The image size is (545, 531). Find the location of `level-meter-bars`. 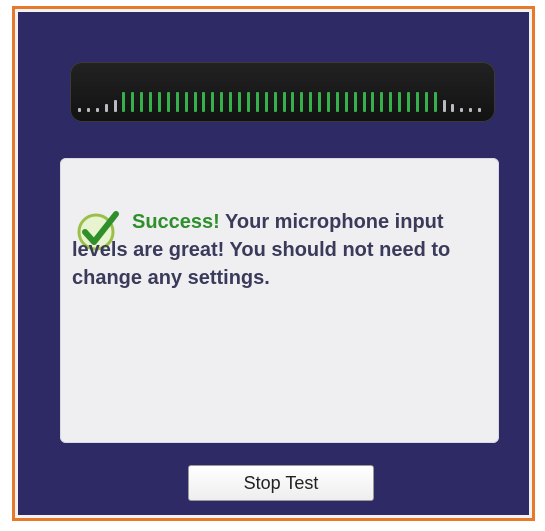

level-meter-bars is located at coordinates (282, 101).